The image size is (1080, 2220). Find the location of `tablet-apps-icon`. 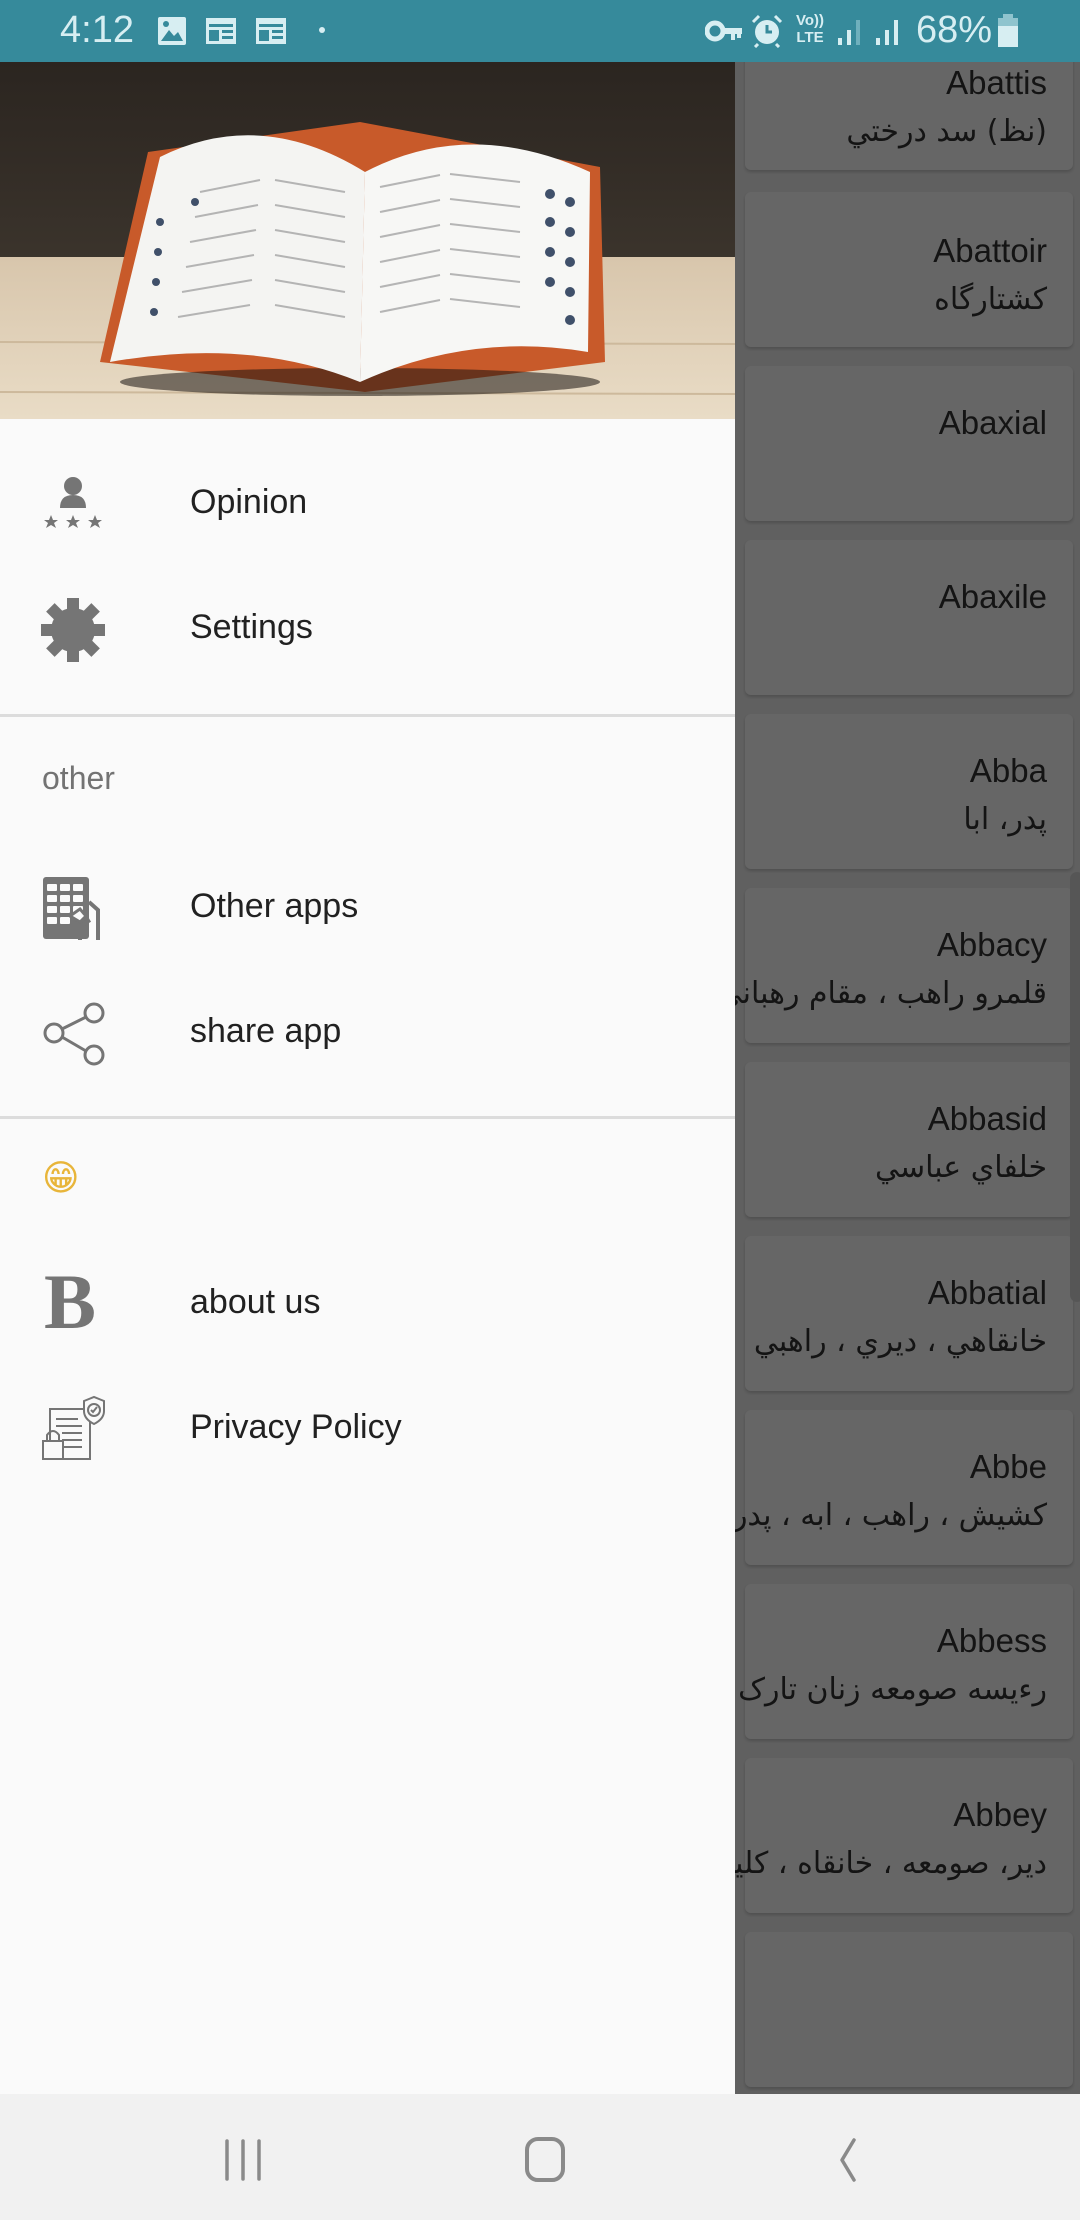

tablet-apps-icon is located at coordinates (71, 908).